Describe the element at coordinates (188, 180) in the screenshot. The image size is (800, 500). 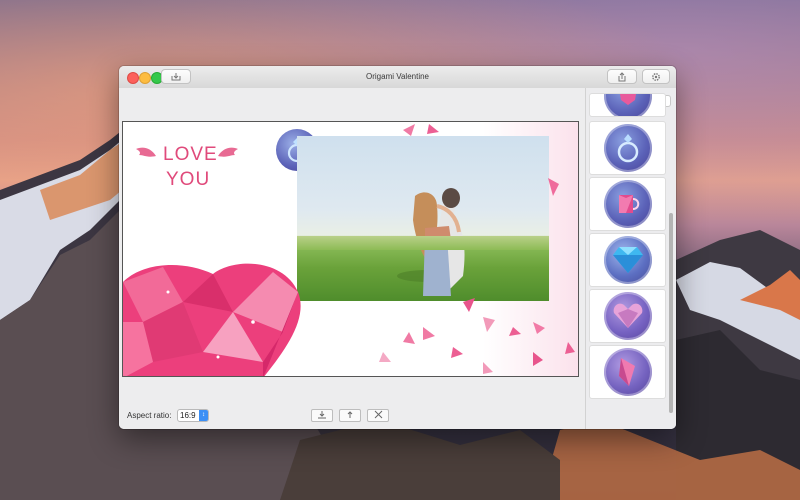
I see `you-text: YOU` at that location.